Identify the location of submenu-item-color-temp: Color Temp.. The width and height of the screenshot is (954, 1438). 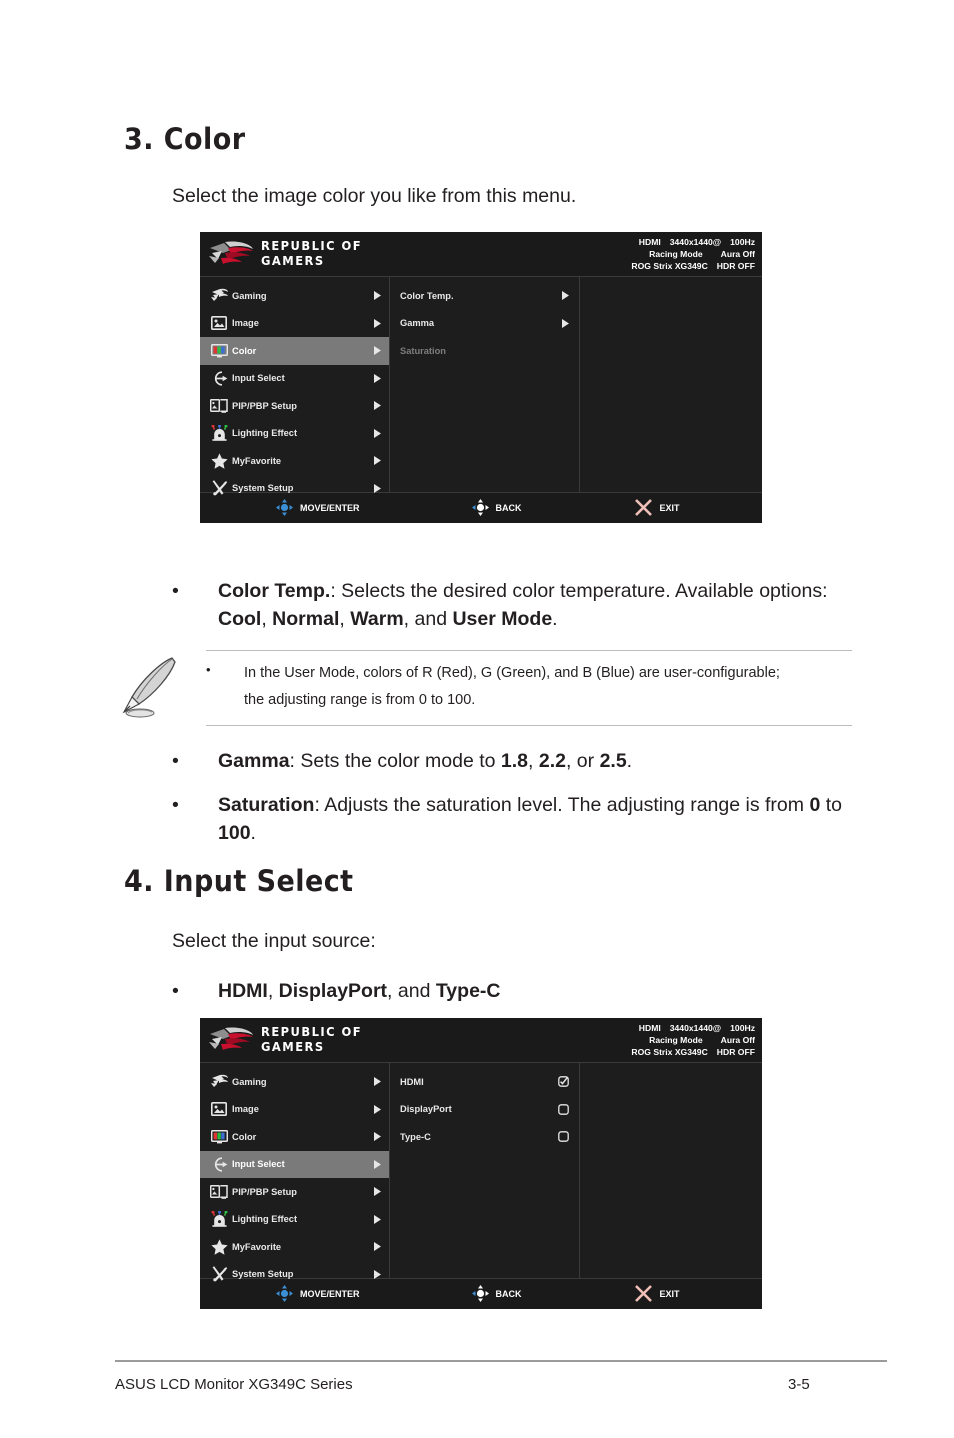
(484, 296).